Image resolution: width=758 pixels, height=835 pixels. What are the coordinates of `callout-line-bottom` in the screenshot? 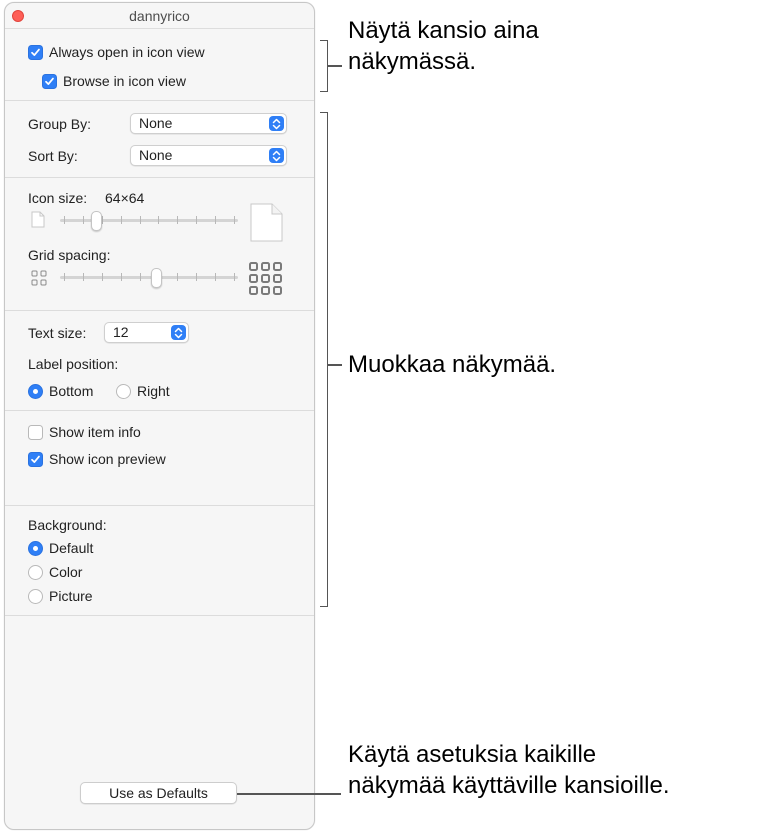 It's located at (289, 794).